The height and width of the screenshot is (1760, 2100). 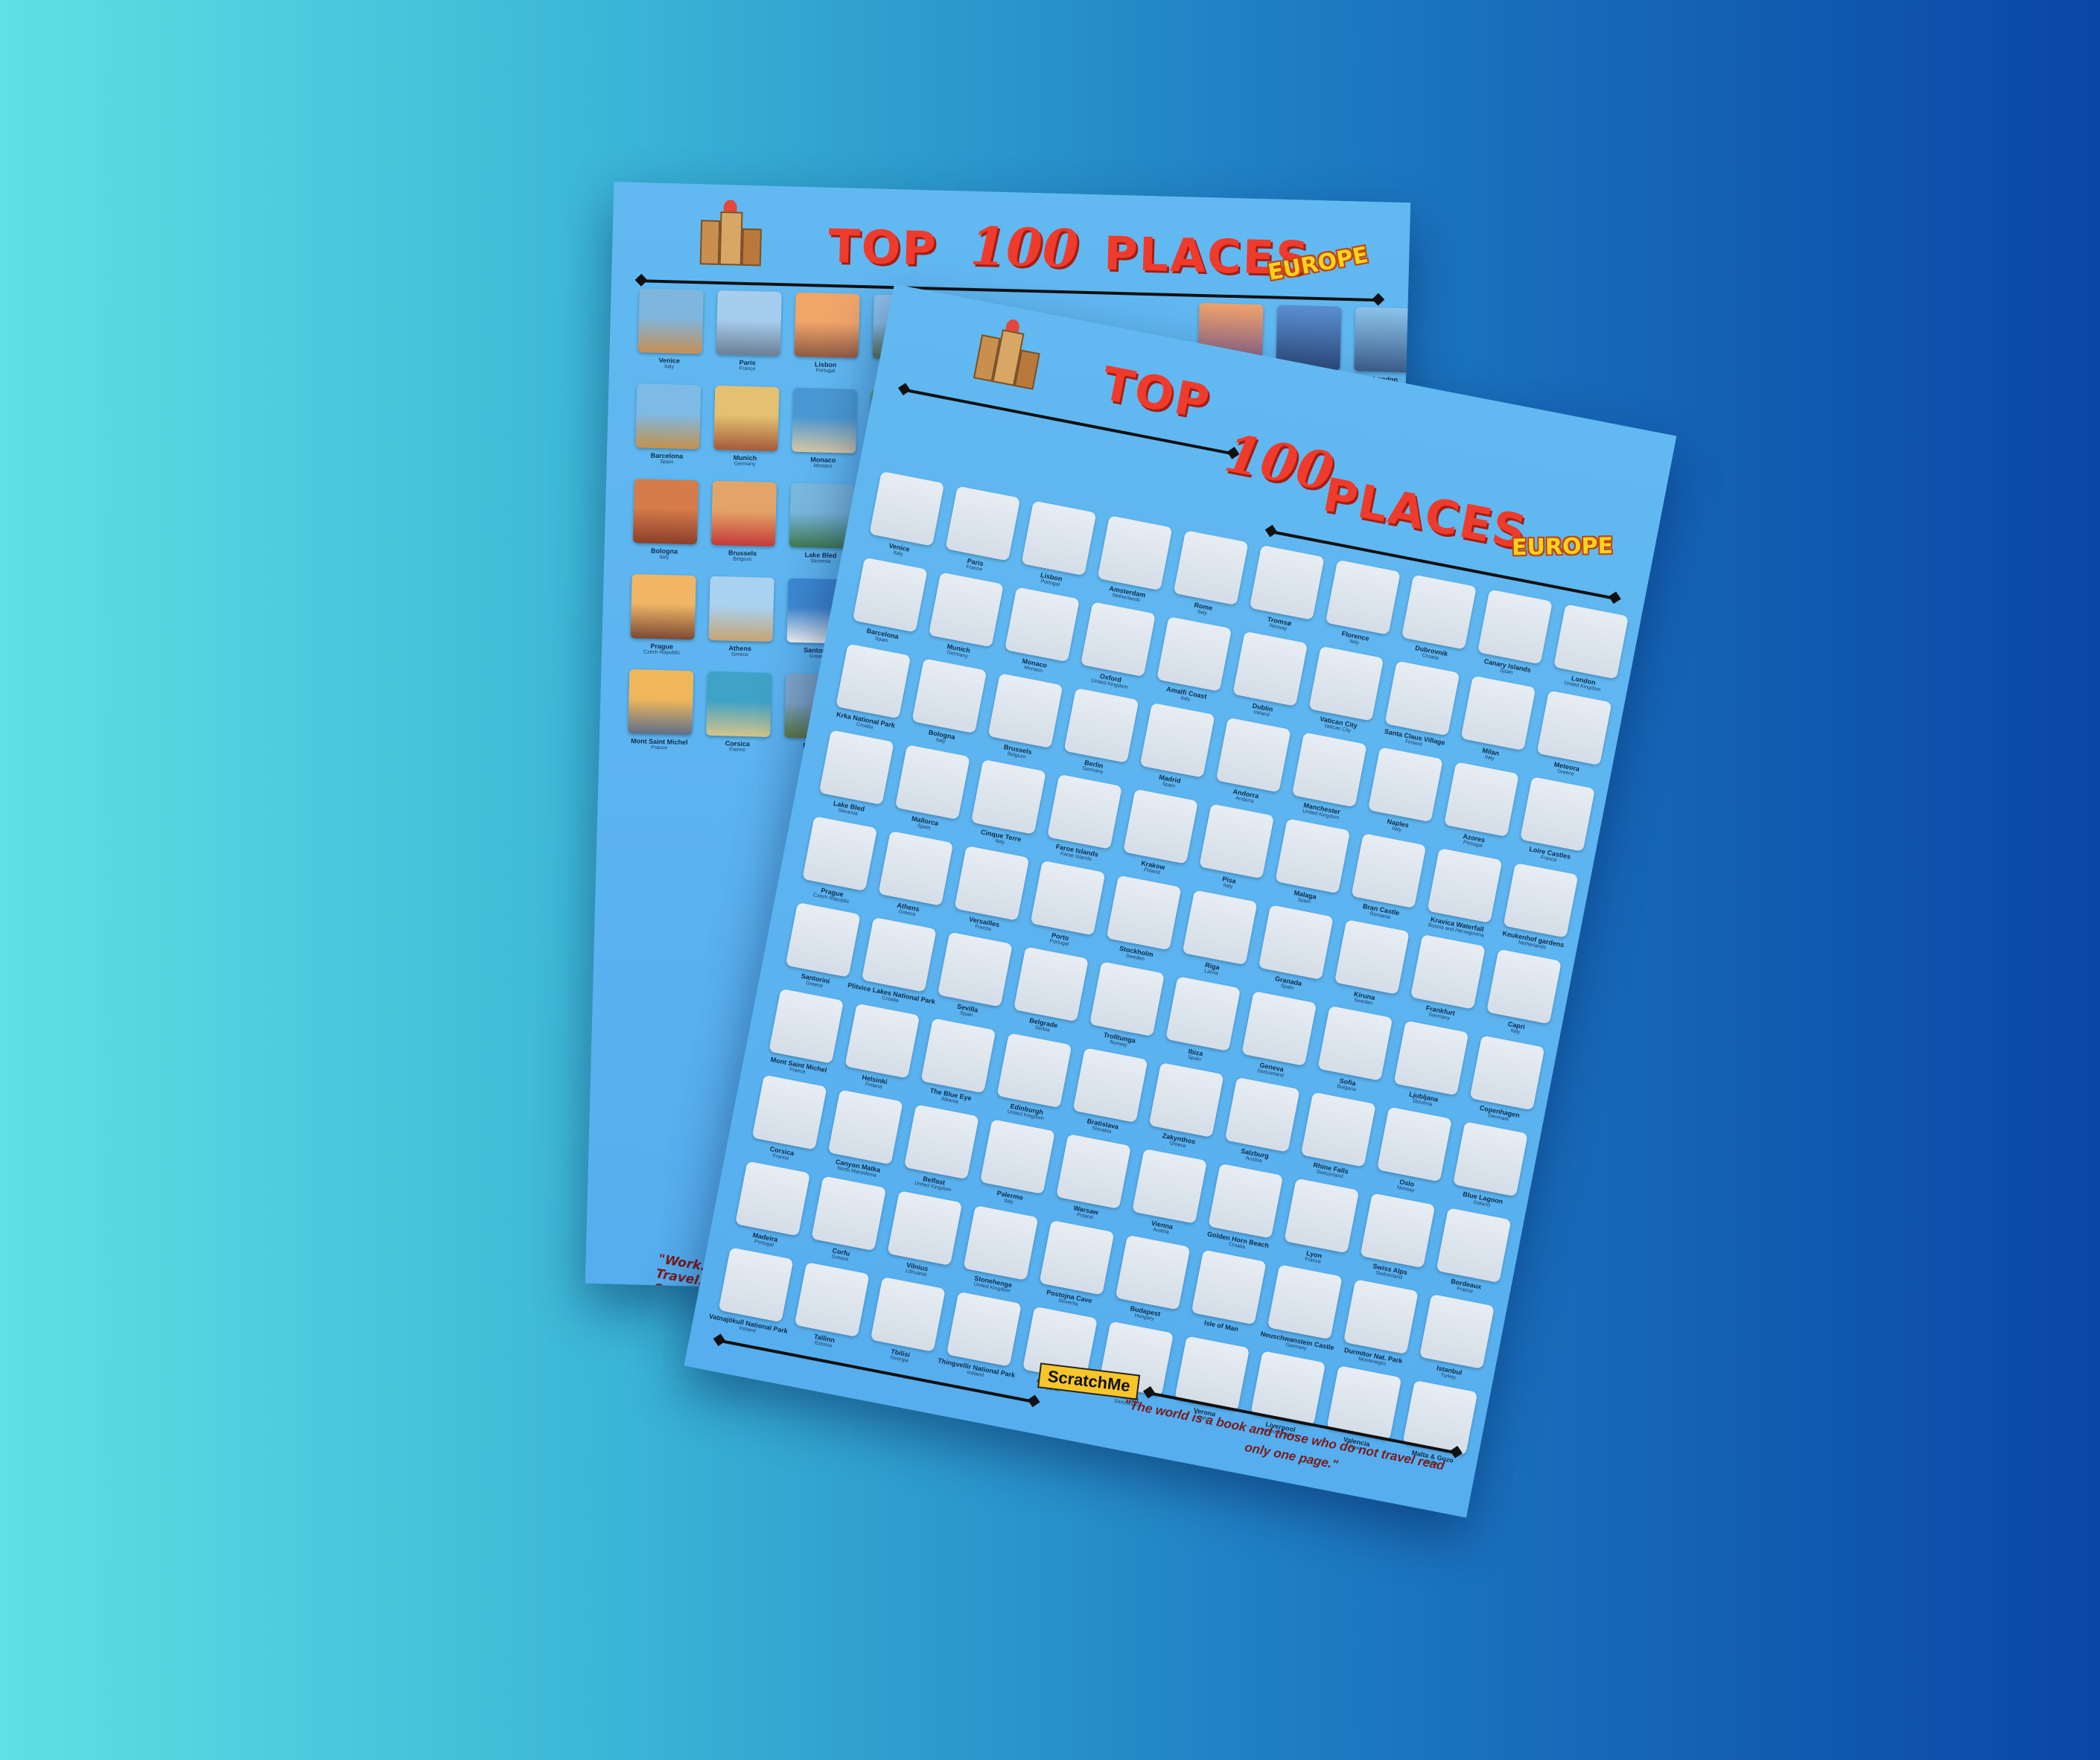 I want to click on scratch-card: London United Kingdom, so click(x=1588, y=654).